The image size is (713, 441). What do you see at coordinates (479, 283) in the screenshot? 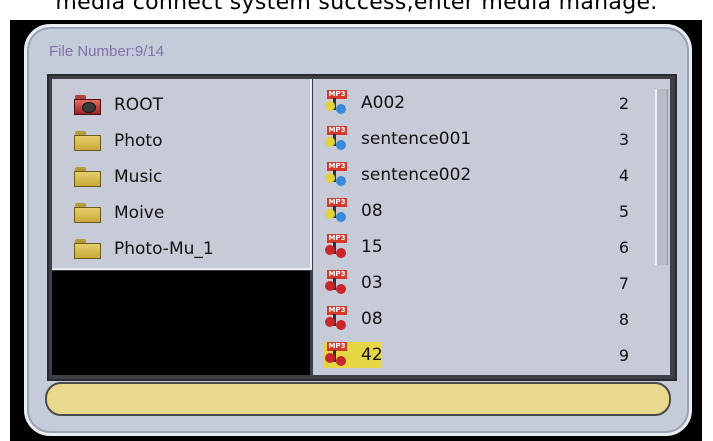
I see `file-item: MP3 03 7` at bounding box center [479, 283].